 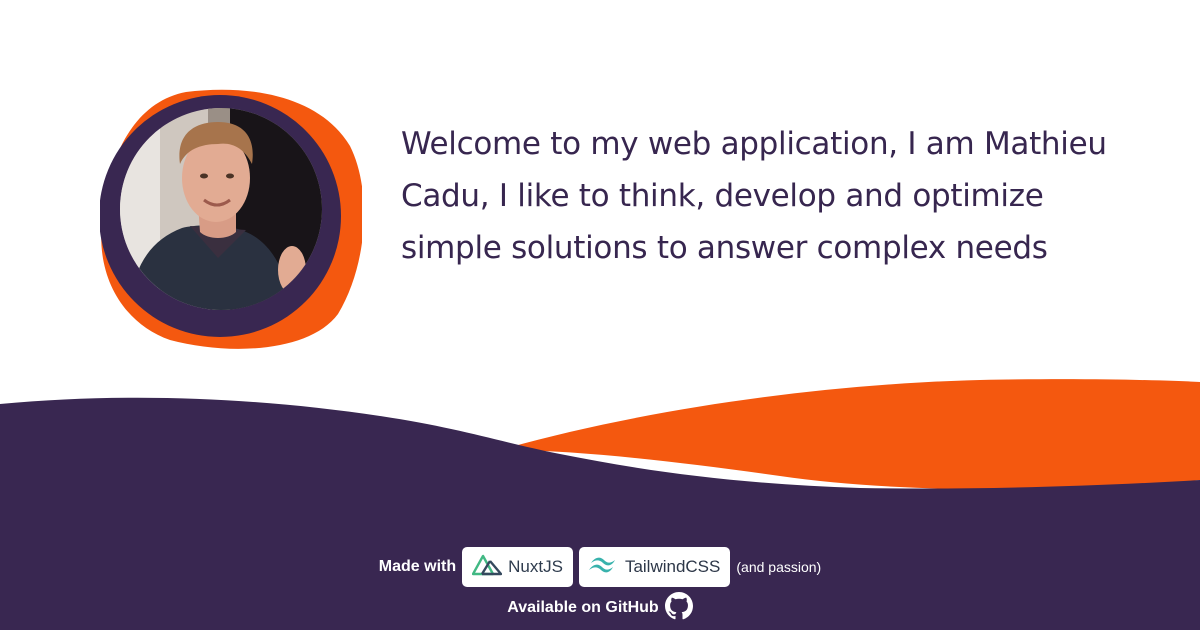 What do you see at coordinates (417, 566) in the screenshot?
I see `made-with-label: Made with` at bounding box center [417, 566].